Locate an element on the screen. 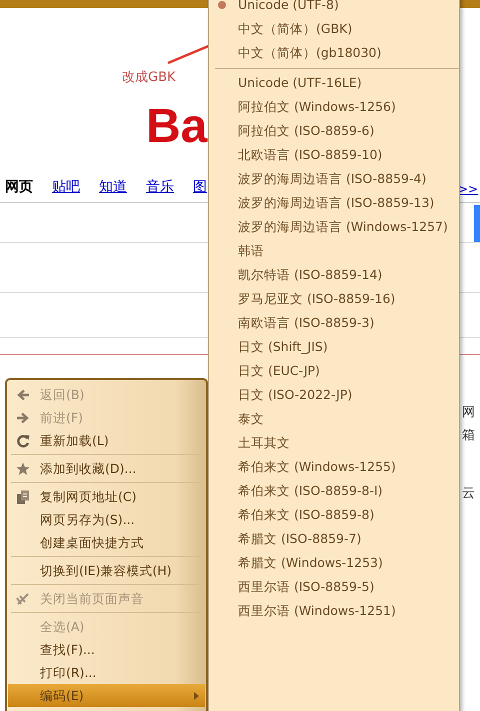  document-copy-icon is located at coordinates (23, 497).